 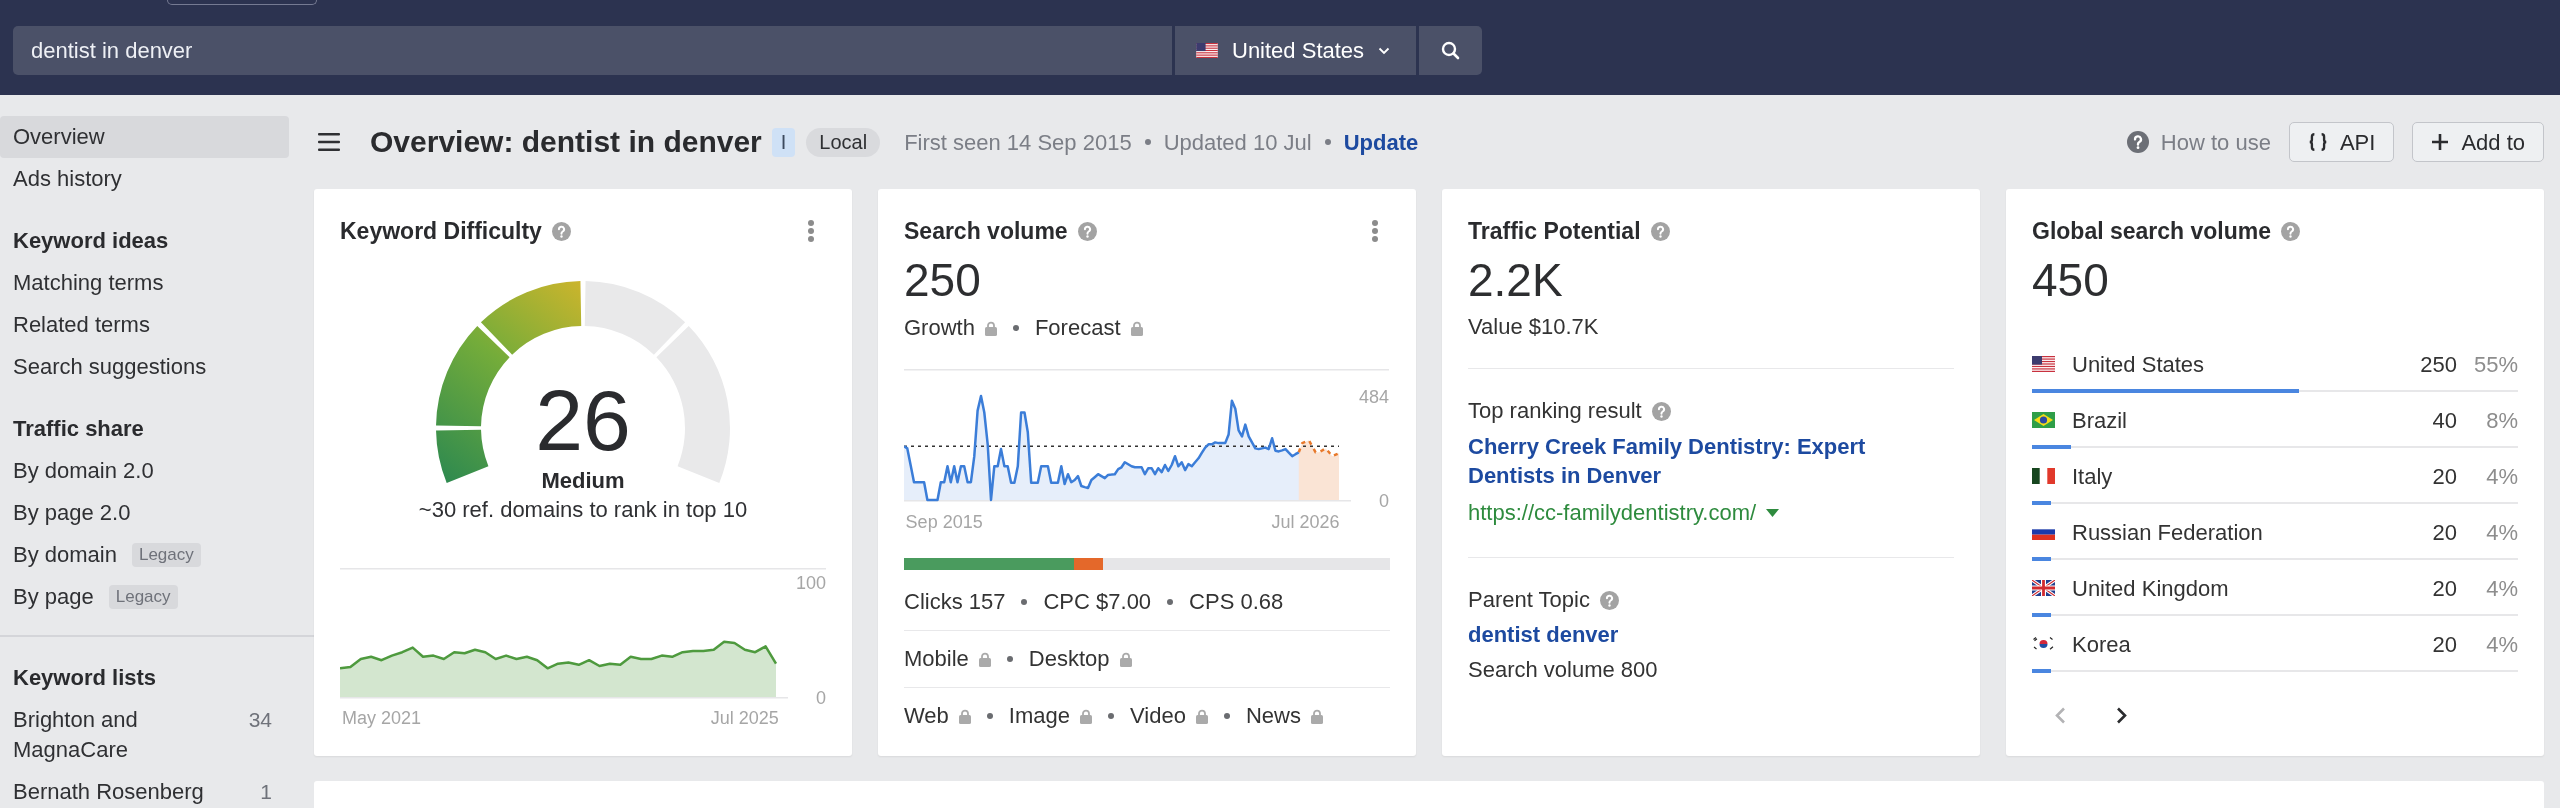 I want to click on country-volume: 40, so click(x=2444, y=420).